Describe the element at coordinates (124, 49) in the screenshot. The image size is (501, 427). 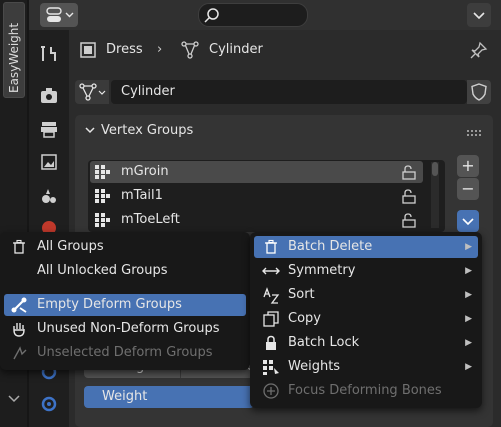
I see `breadcrumb-object: Dress` at that location.